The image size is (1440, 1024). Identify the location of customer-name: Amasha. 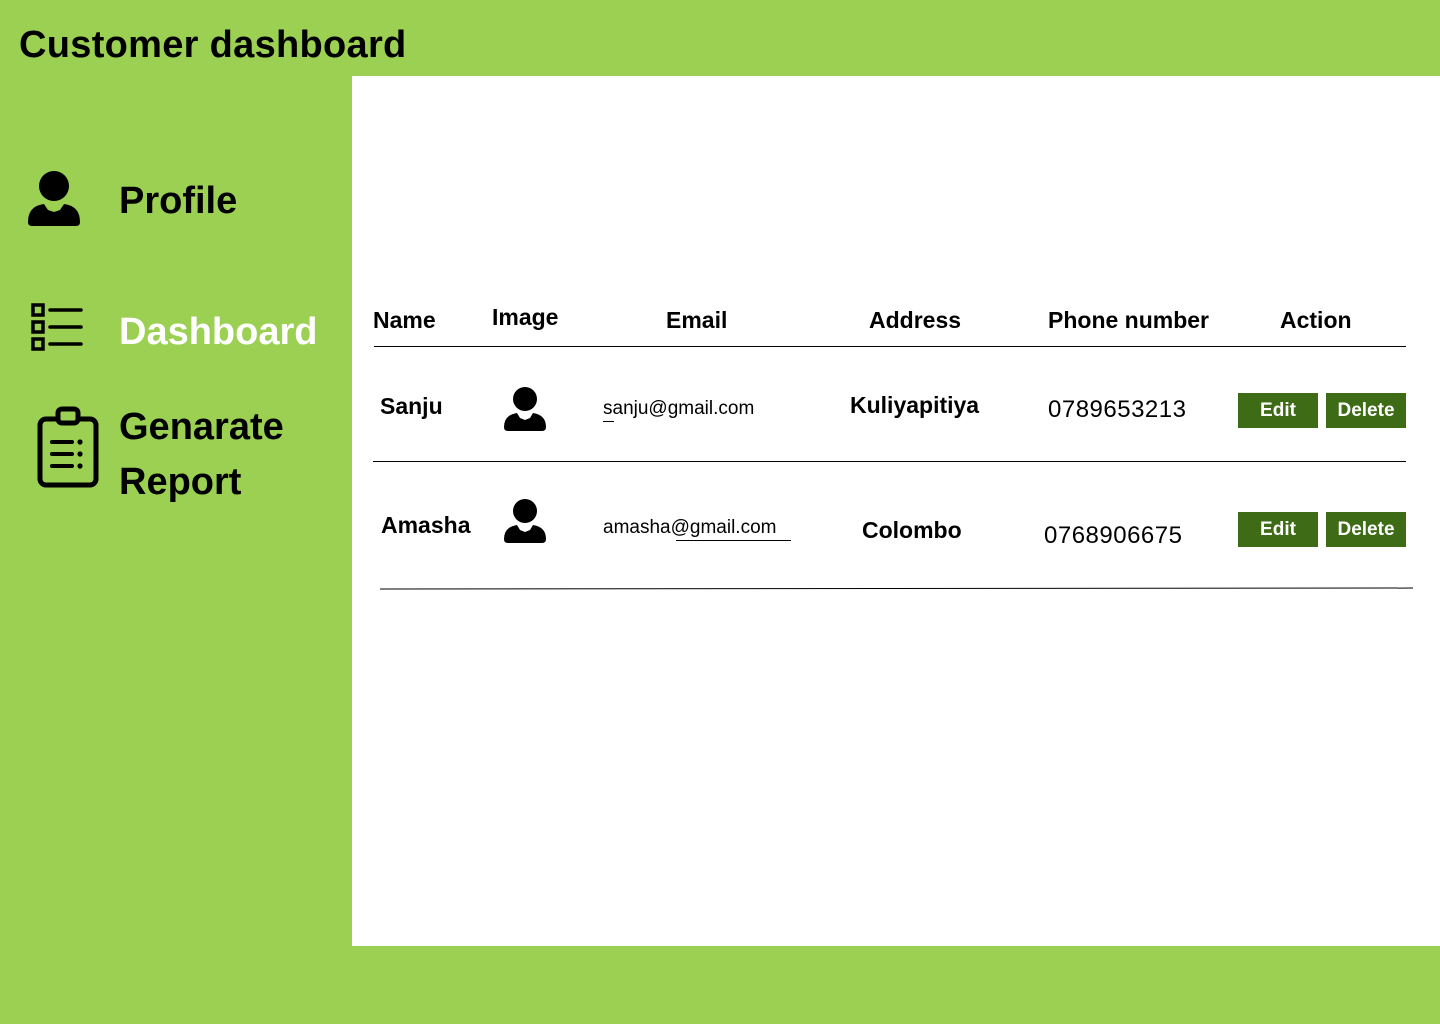
(426, 525).